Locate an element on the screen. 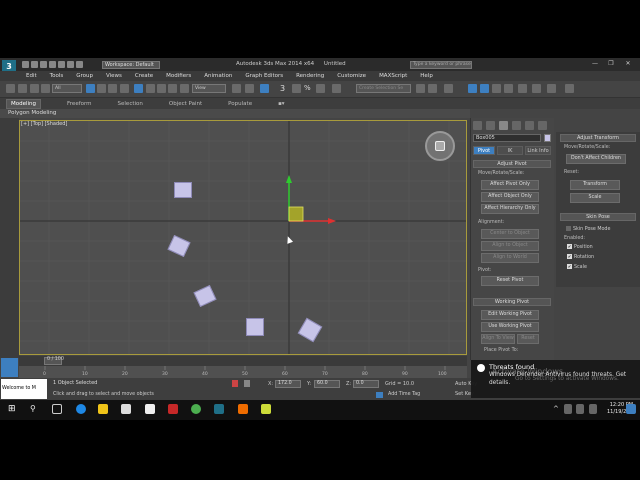 The image size is (640, 480). modify-panel-icon is located at coordinates (490, 125).